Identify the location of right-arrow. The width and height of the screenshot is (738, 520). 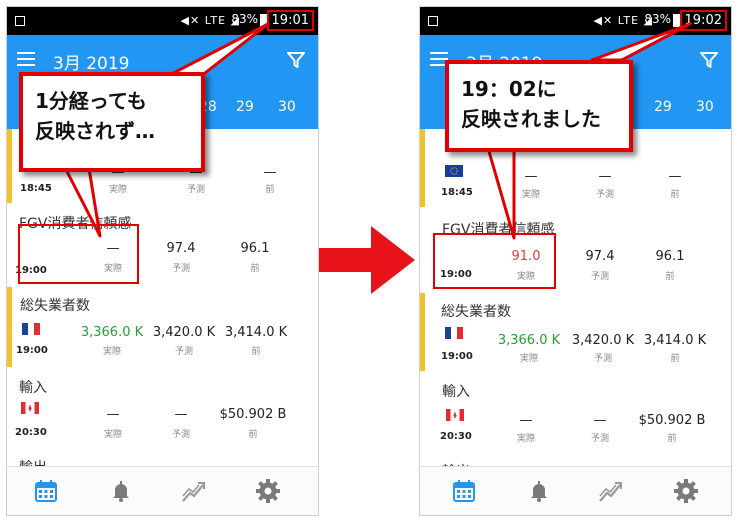
(367, 260).